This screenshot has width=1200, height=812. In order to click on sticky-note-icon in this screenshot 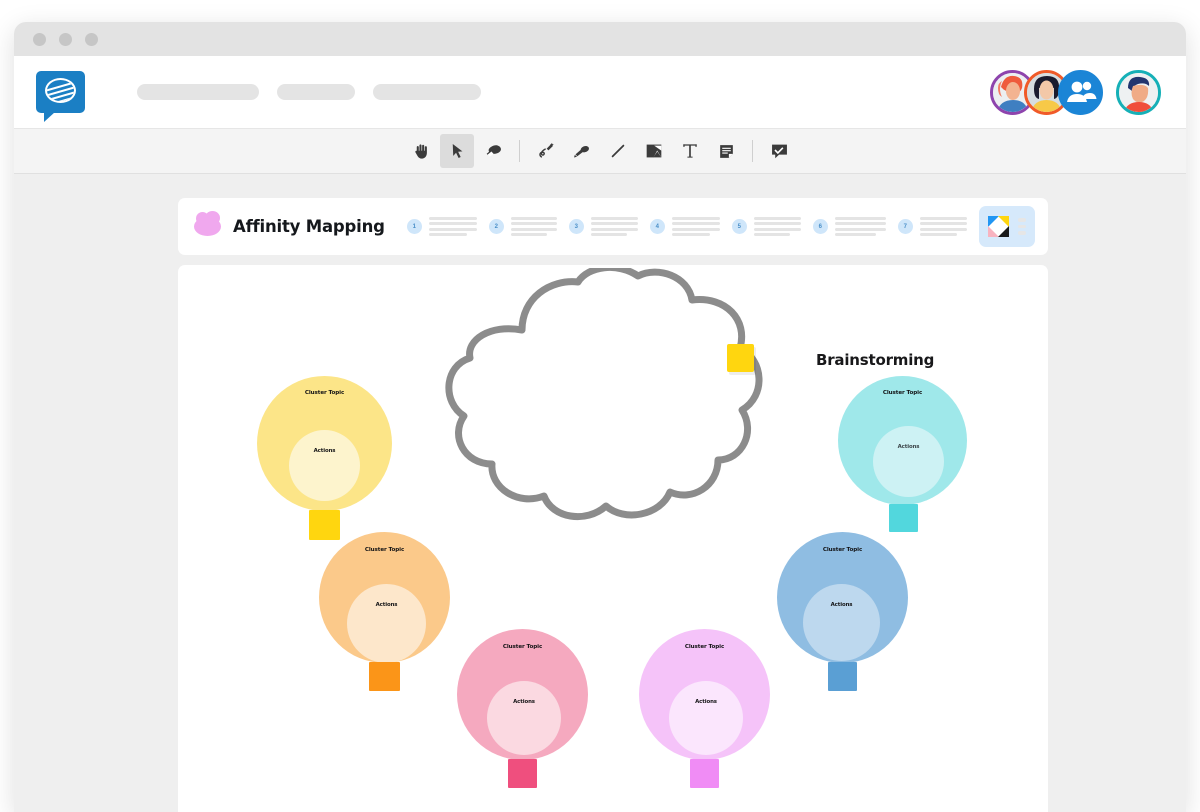, I will do `click(726, 151)`.